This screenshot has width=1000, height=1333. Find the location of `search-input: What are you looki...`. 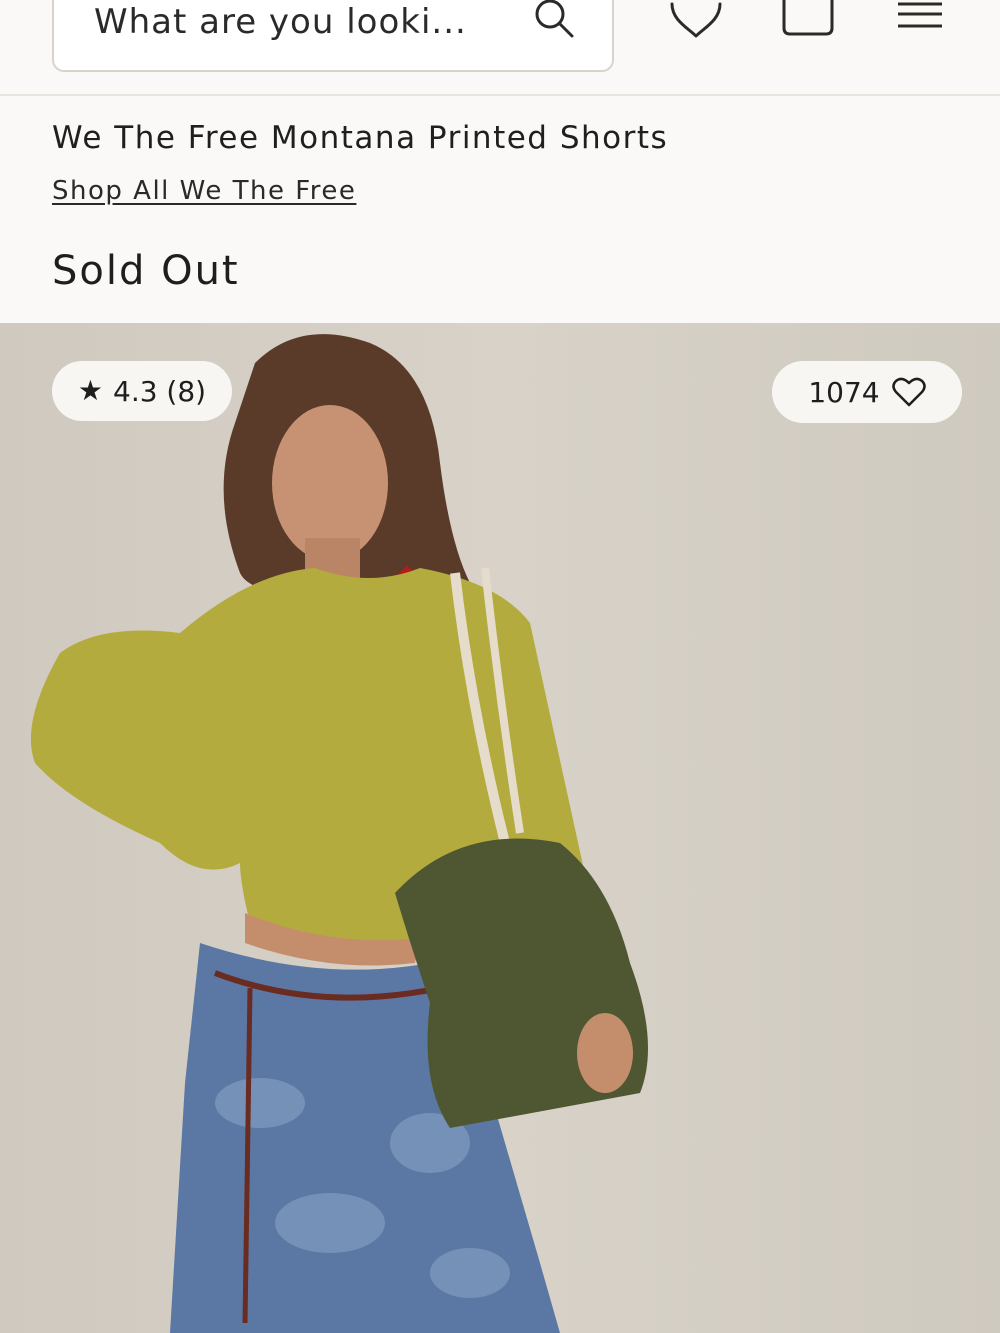

search-input: What are you looki... is located at coordinates (333, 36).